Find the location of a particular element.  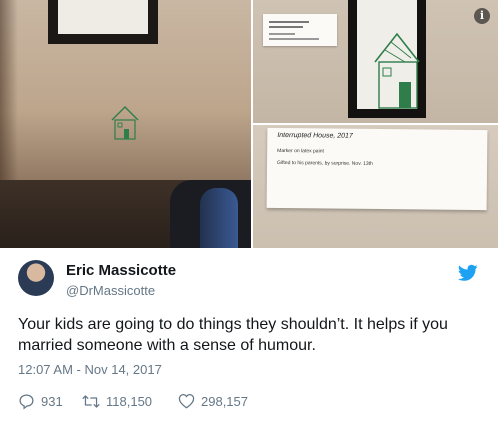

retweet-button: 118,150 is located at coordinates (117, 401).